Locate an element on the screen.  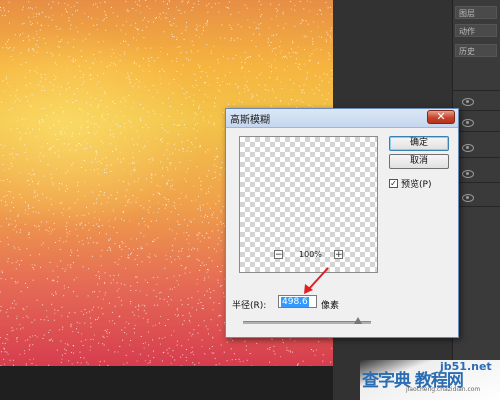
canvas-status-area is located at coordinates (166, 383).